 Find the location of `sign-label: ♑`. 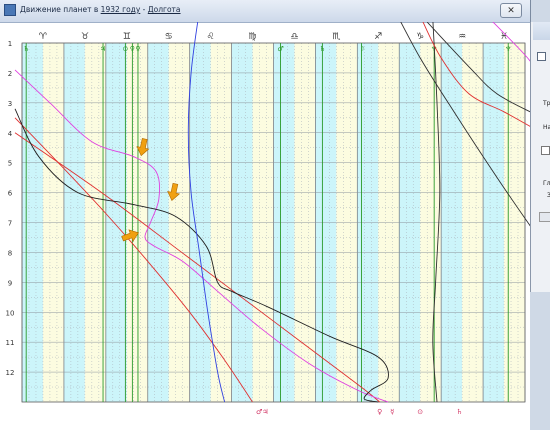

sign-label: ♑ is located at coordinates (420, 37).